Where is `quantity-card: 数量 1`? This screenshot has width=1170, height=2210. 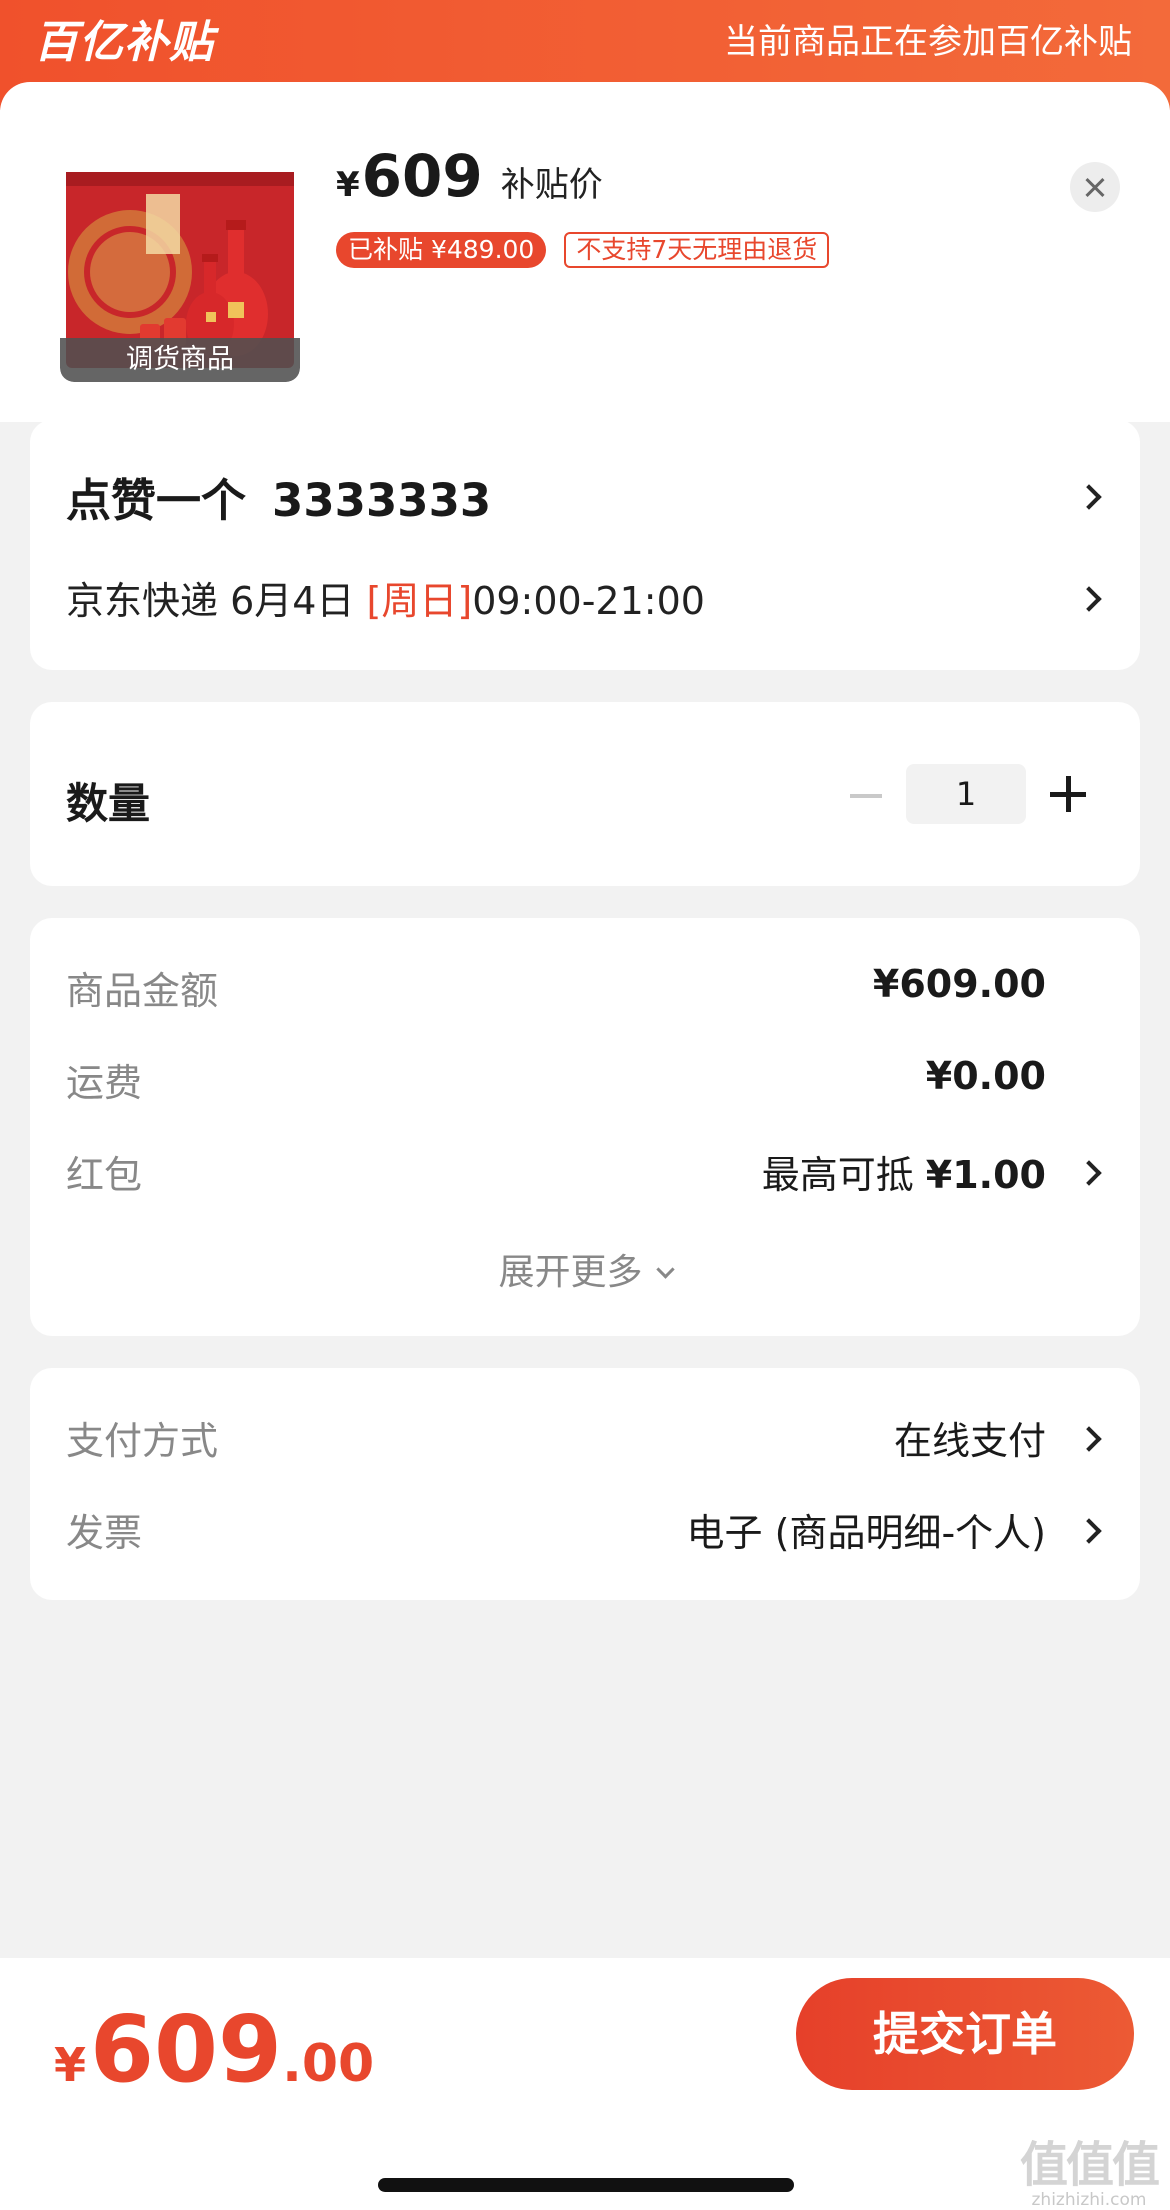
quantity-card: 数量 1 is located at coordinates (585, 794).